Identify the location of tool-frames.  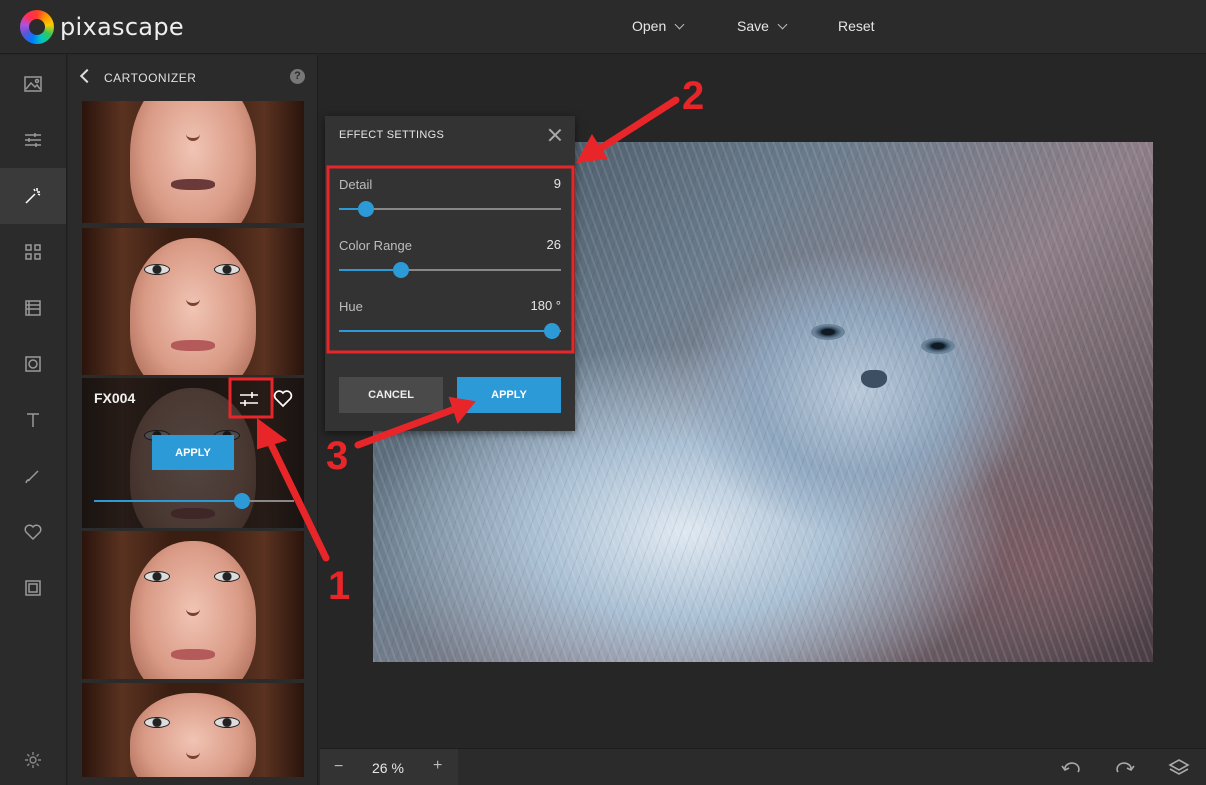
(33, 588).